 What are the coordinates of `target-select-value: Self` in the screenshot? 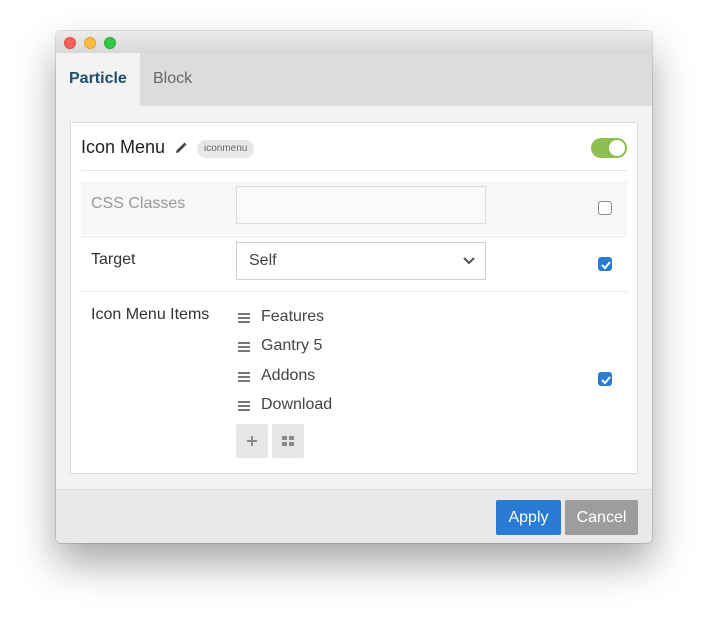 It's located at (263, 260).